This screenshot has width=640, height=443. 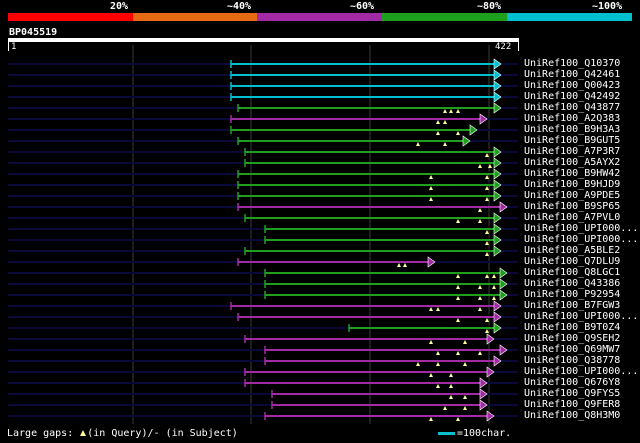 I want to click on gap-subject-text: (in Subject), so click(x=201, y=433).